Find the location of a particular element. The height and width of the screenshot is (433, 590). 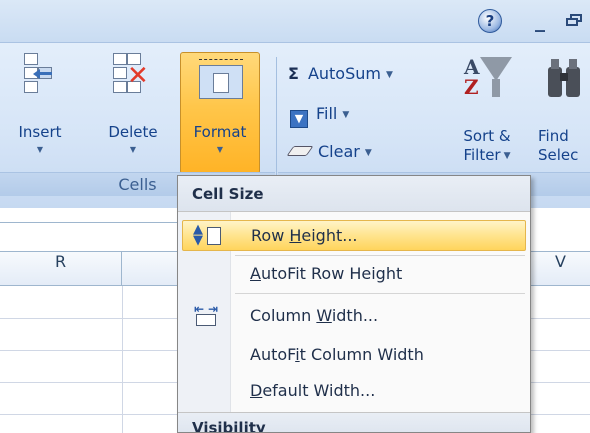

sort-label-line2: Filter ▼ is located at coordinates (487, 155).